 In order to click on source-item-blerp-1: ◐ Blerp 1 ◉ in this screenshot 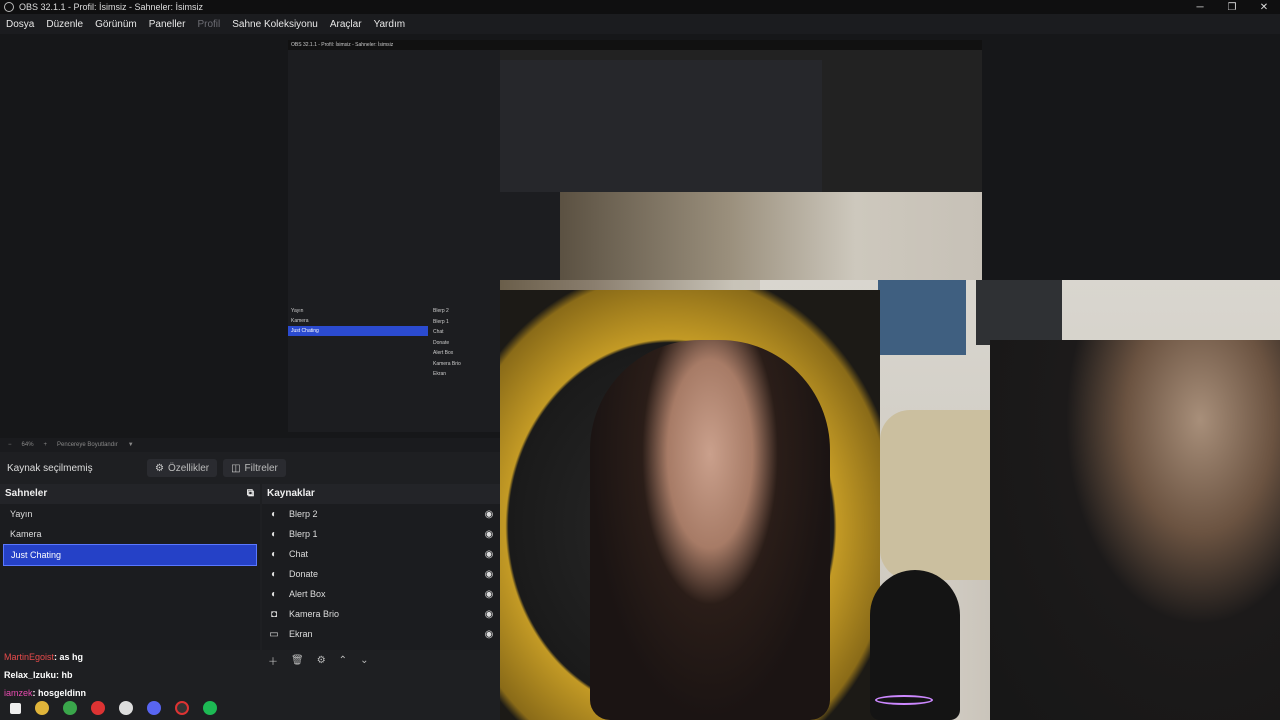, I will do `click(381, 534)`.